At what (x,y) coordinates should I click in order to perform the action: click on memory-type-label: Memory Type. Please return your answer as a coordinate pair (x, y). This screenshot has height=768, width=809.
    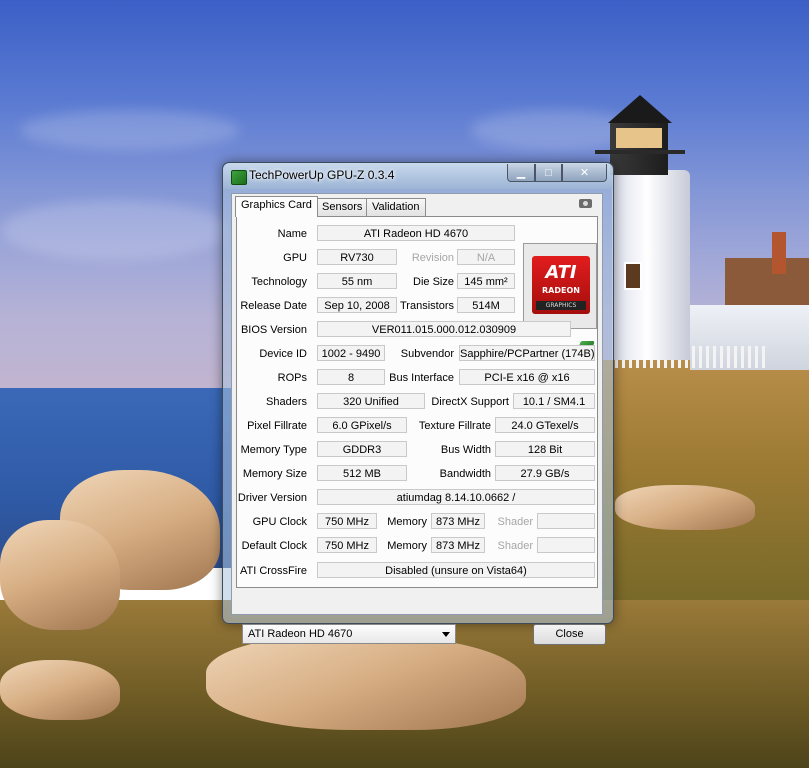
    Looking at the image, I should click on (273, 450).